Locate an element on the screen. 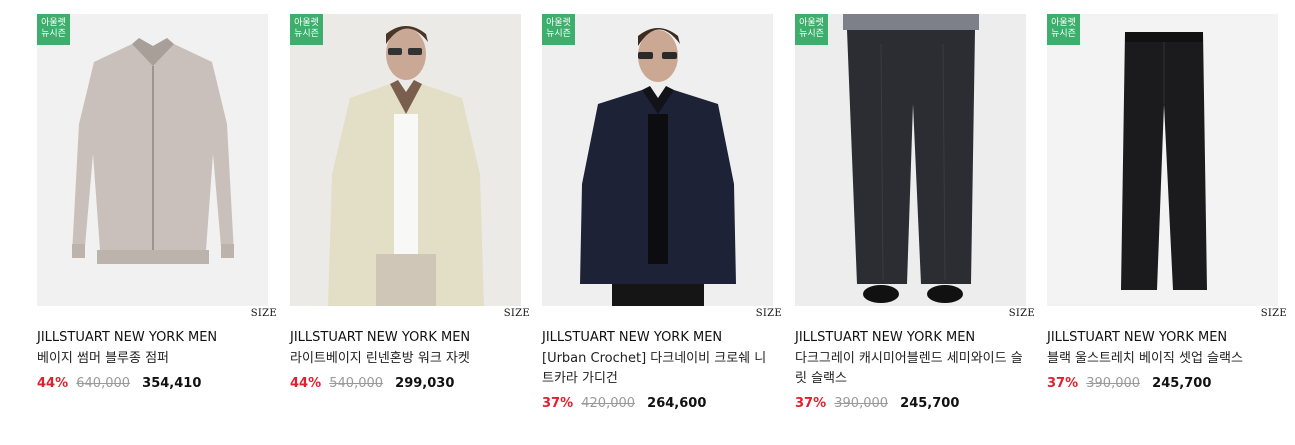 Image resolution: width=1295 pixels, height=445 pixels. product-name: 라이트베이지 린넨혼방 워크 자켓 is located at coordinates (404, 359).